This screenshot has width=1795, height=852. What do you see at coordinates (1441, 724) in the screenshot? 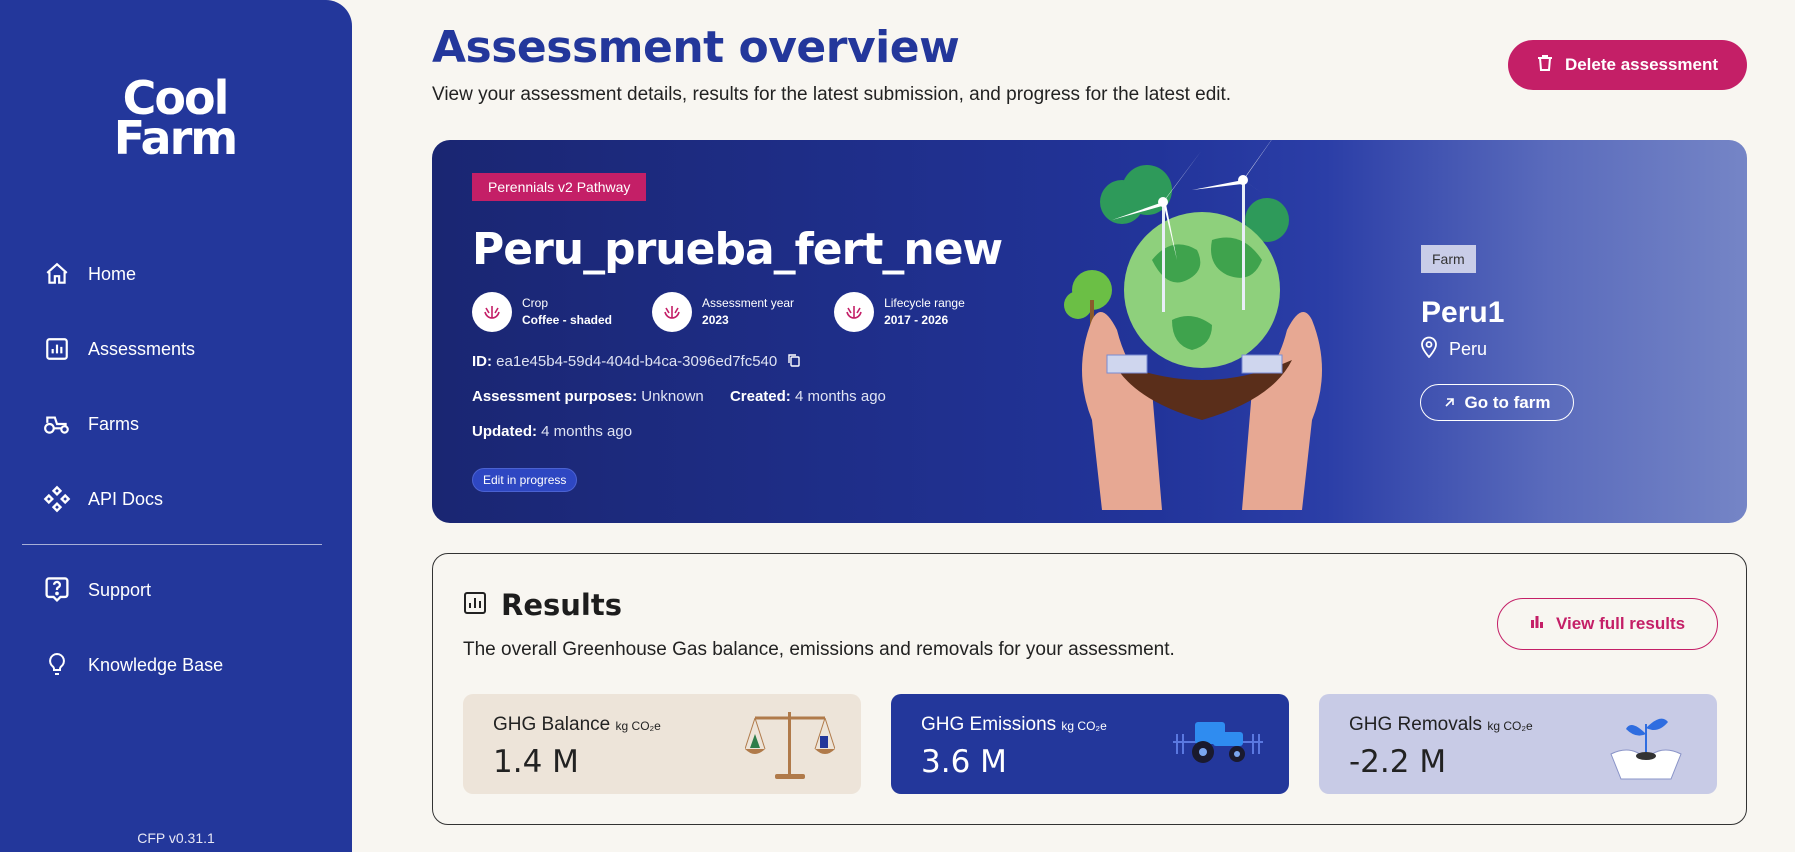
I see `ghg-removals-label: GHG Removals kg CO₂e` at bounding box center [1441, 724].